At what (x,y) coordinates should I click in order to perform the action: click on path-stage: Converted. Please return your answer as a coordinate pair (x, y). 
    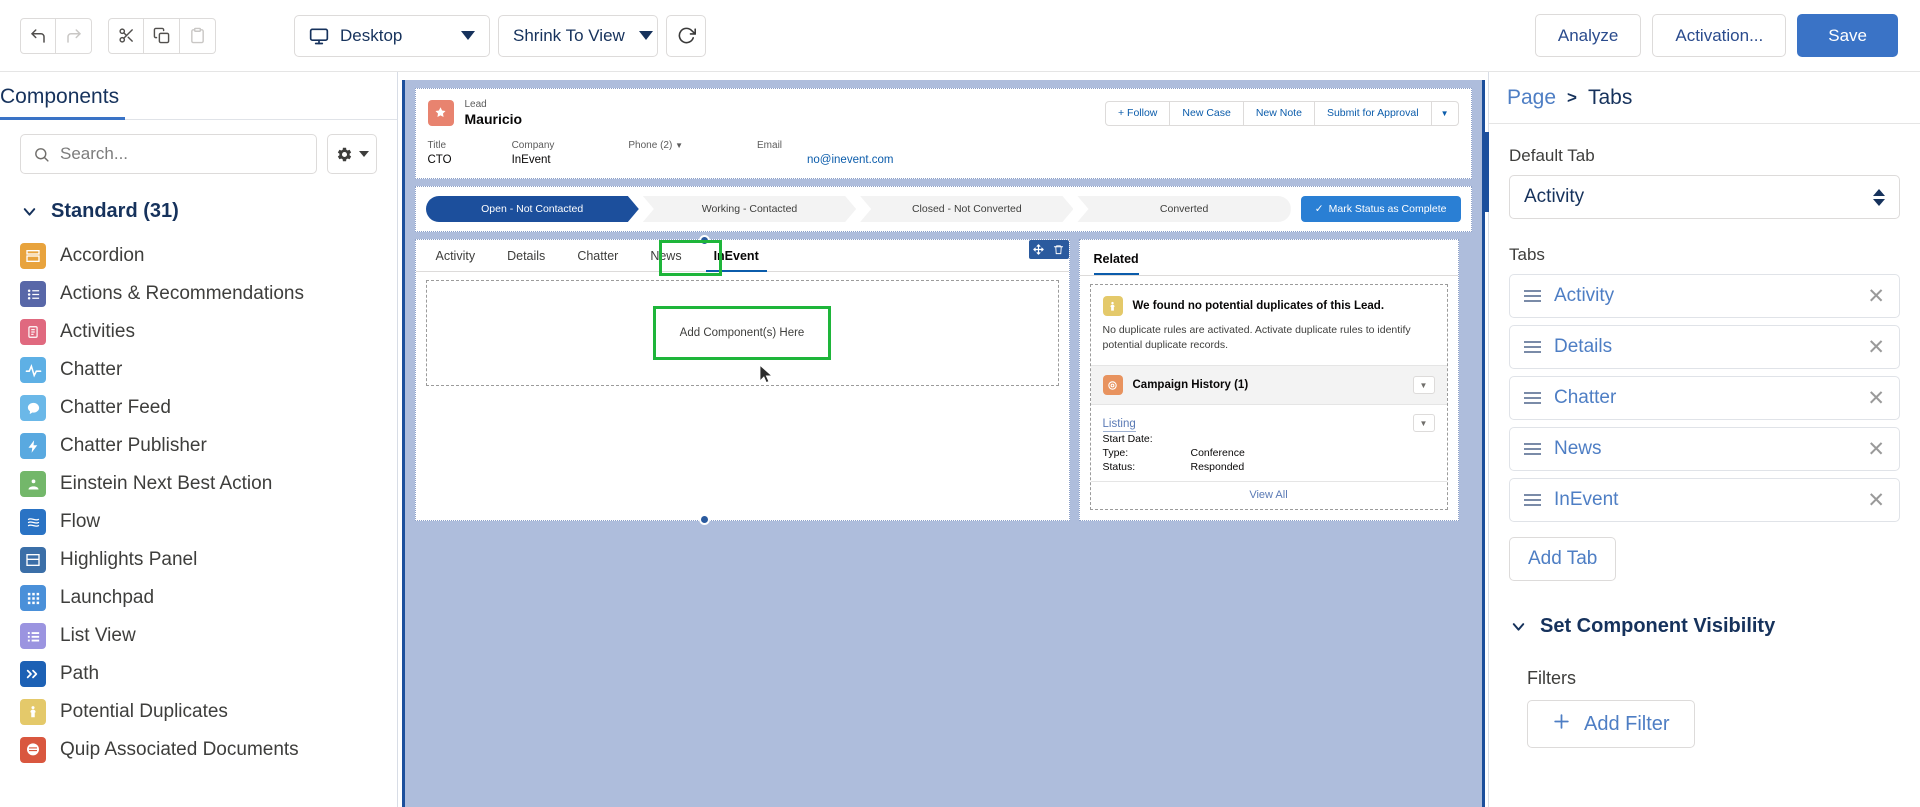
    Looking at the image, I should click on (1184, 209).